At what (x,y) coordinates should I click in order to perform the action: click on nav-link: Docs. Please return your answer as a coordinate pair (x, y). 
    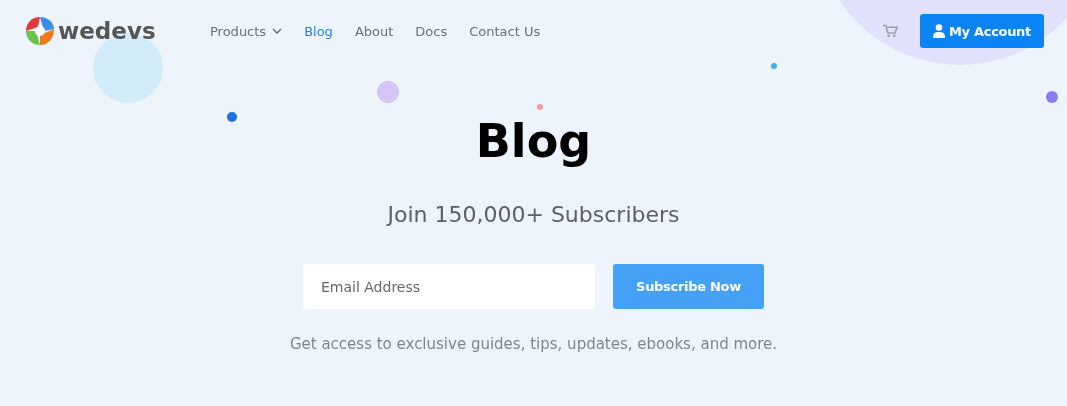
    Looking at the image, I should click on (431, 31).